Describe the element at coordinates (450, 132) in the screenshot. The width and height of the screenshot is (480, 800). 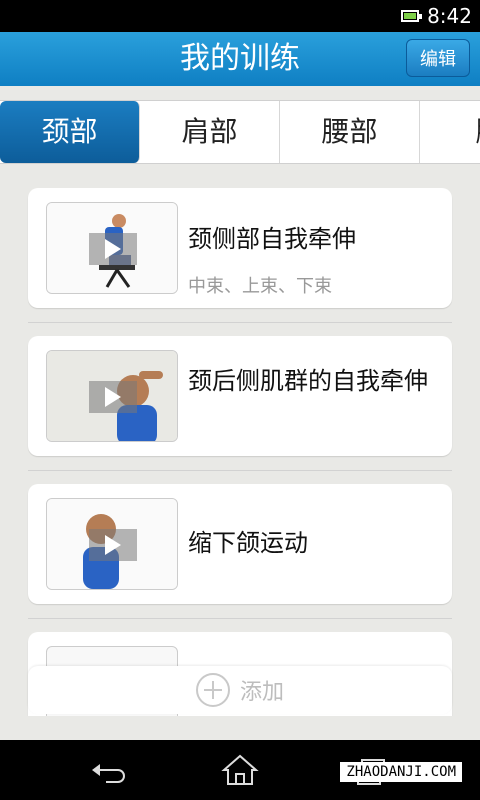
I see `tab-wrist: 腕` at that location.